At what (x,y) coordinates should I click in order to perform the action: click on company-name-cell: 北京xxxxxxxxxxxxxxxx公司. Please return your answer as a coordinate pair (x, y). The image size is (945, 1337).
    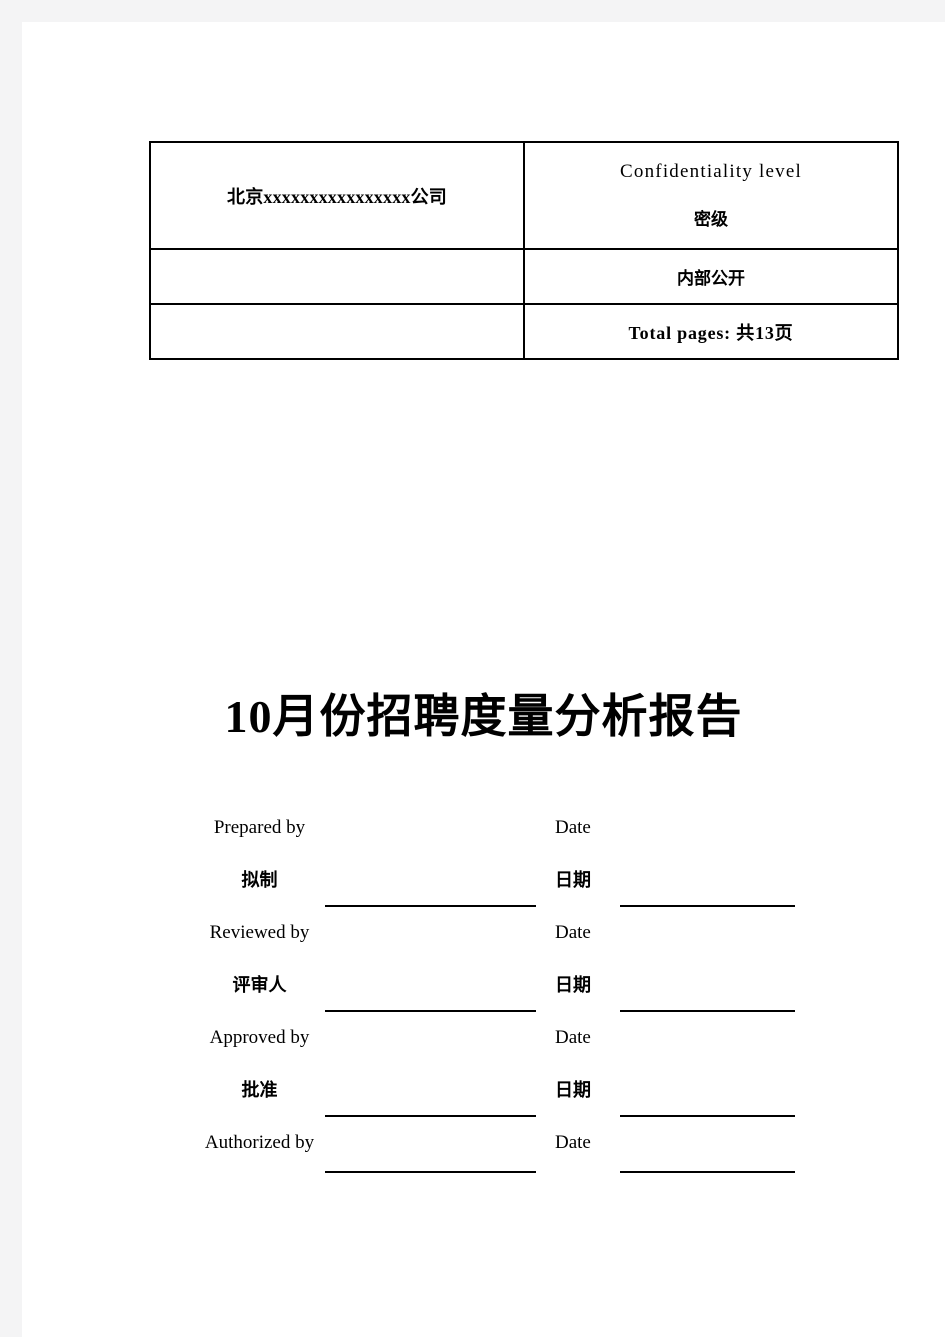
    Looking at the image, I should click on (337, 195).